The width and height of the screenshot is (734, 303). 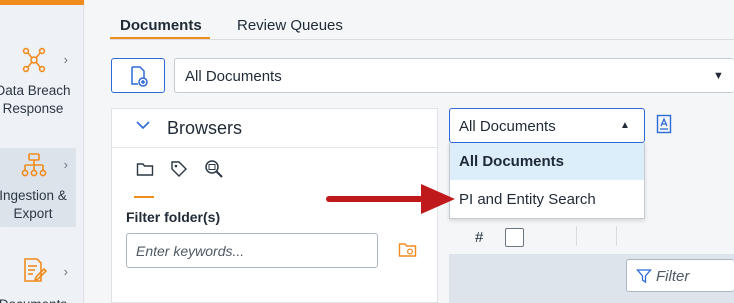 I want to click on search-scope-dropdown: All Documents ▲, so click(x=547, y=125).